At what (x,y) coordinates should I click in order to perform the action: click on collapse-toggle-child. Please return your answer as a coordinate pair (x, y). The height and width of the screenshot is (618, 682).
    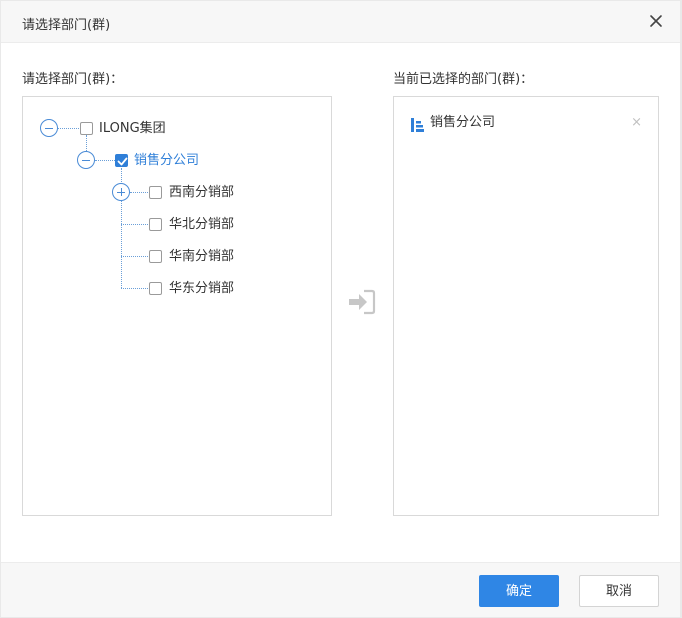
    Looking at the image, I should click on (86, 160).